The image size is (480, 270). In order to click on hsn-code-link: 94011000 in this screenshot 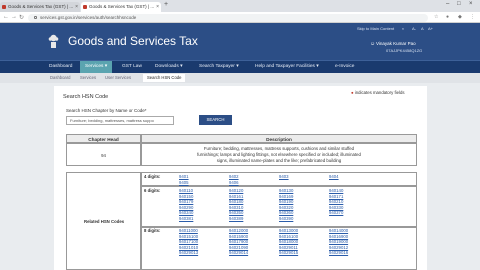, I will do `click(188, 230)`.